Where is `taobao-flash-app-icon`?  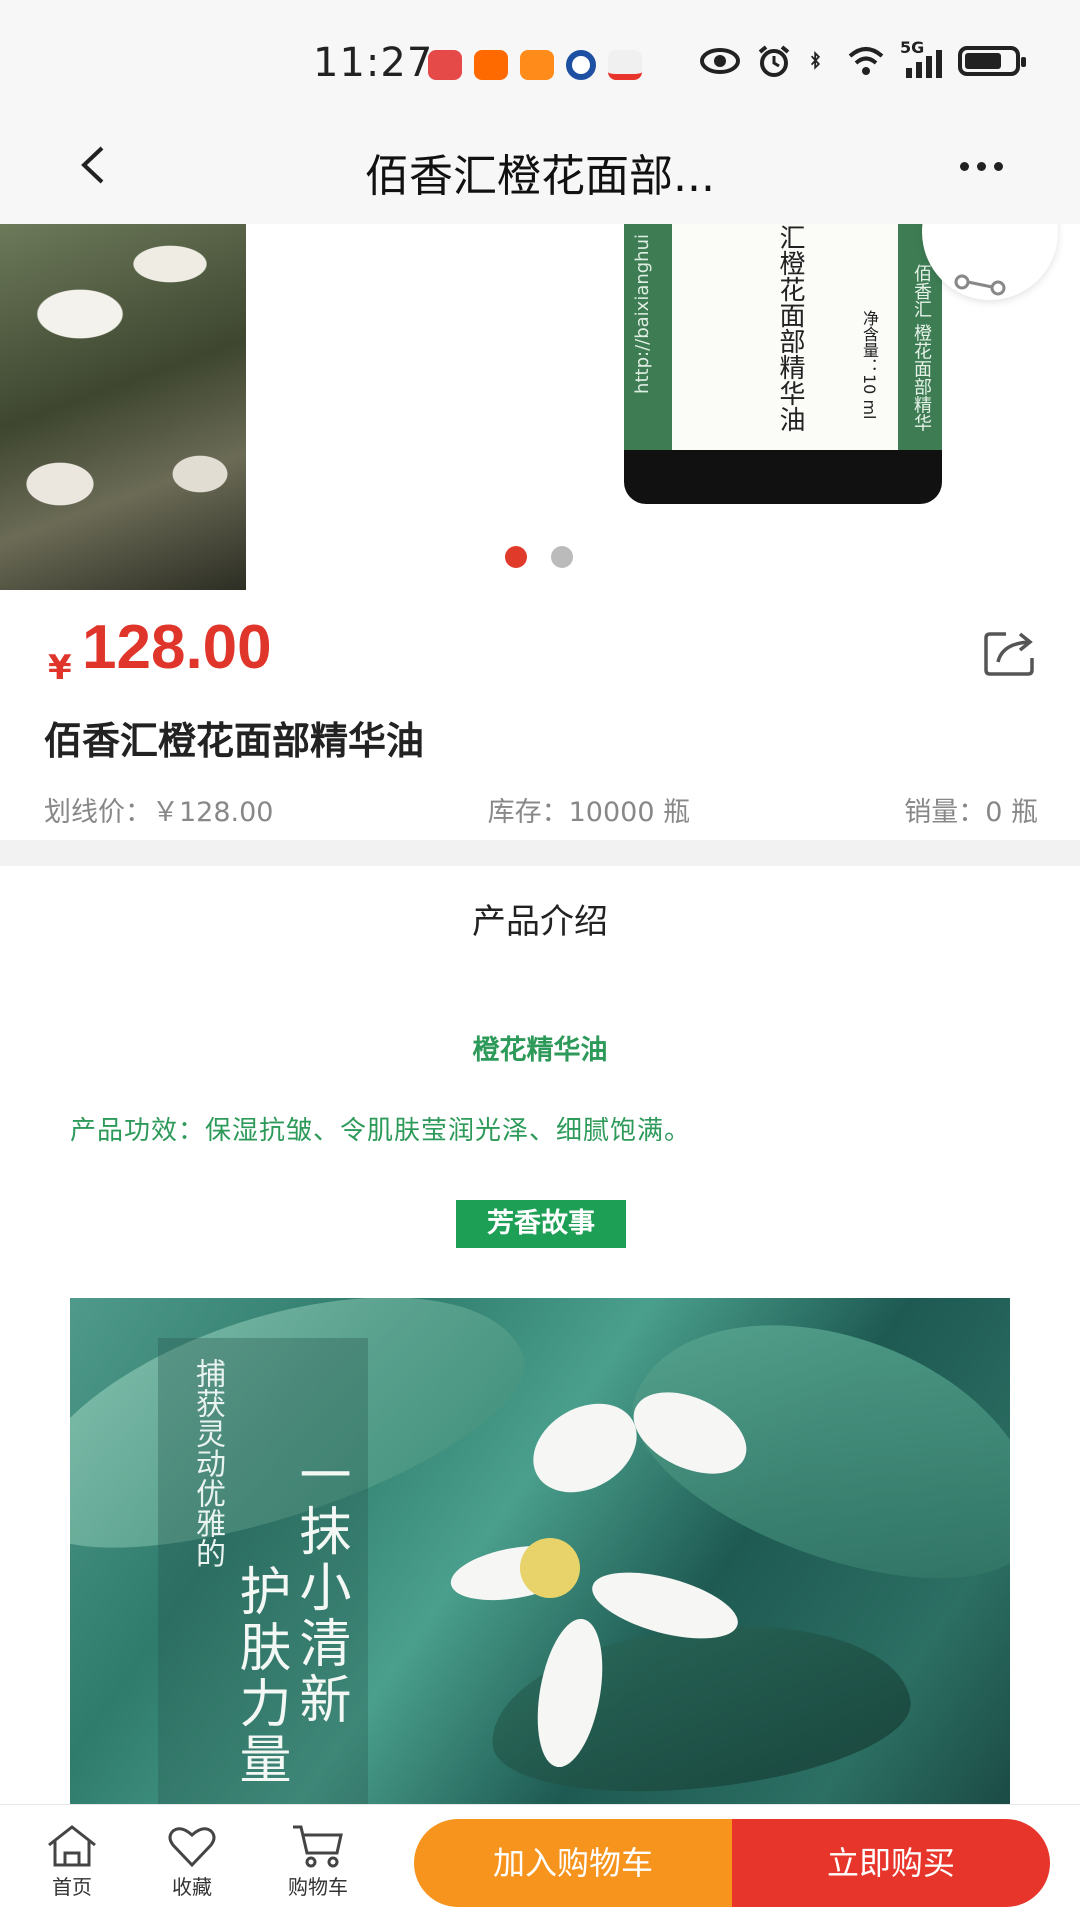
taobao-flash-app-icon is located at coordinates (537, 65).